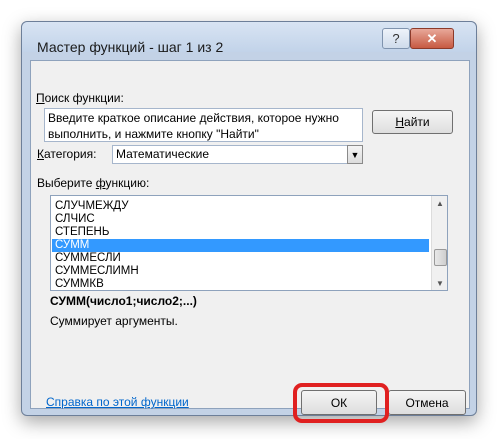 This screenshot has width=497, height=439. I want to click on list-item: СТЕПЕНЬ, so click(240, 232).